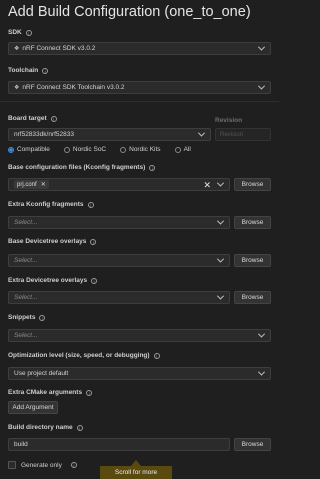  Describe the element at coordinates (27, 118) in the screenshot. I see `board-label-text: Board target` at that location.